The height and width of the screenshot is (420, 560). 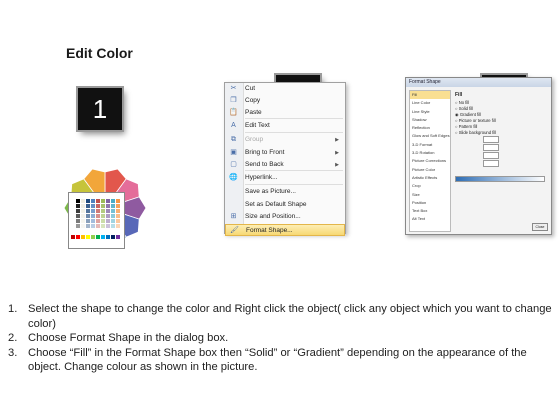 I want to click on dialog-nav-item: Line Style, so click(x=430, y=112).